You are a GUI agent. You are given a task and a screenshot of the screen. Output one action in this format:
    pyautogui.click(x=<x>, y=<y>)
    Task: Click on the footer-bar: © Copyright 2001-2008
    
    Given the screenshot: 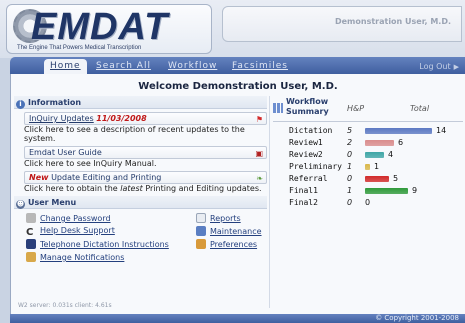 What is the action you would take?
    pyautogui.click(x=237, y=318)
    